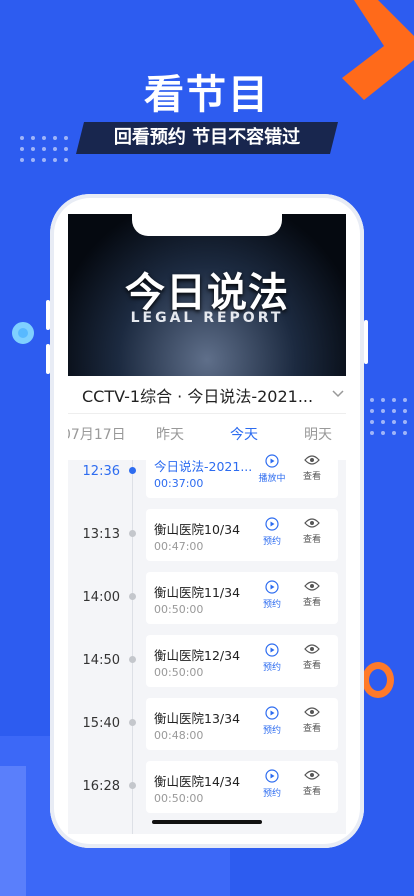  Describe the element at coordinates (197, 592) in the screenshot. I see `program-title: 衡山医院11/34` at that location.